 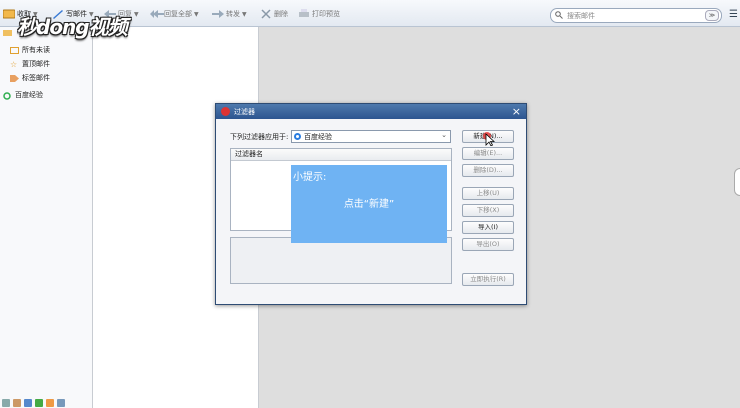 I want to click on sidebar-item-inbox-group, so click(x=7, y=32).